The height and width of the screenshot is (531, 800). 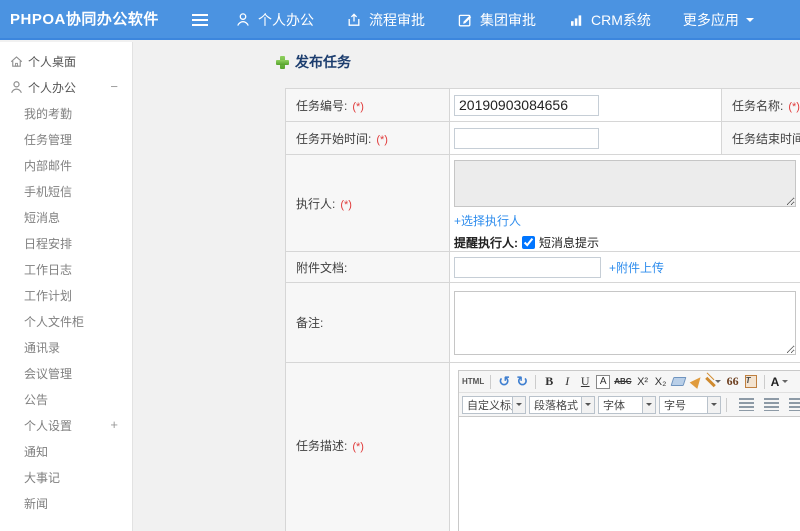 I want to click on sidebar-item: 手机短信, so click(x=66, y=191).